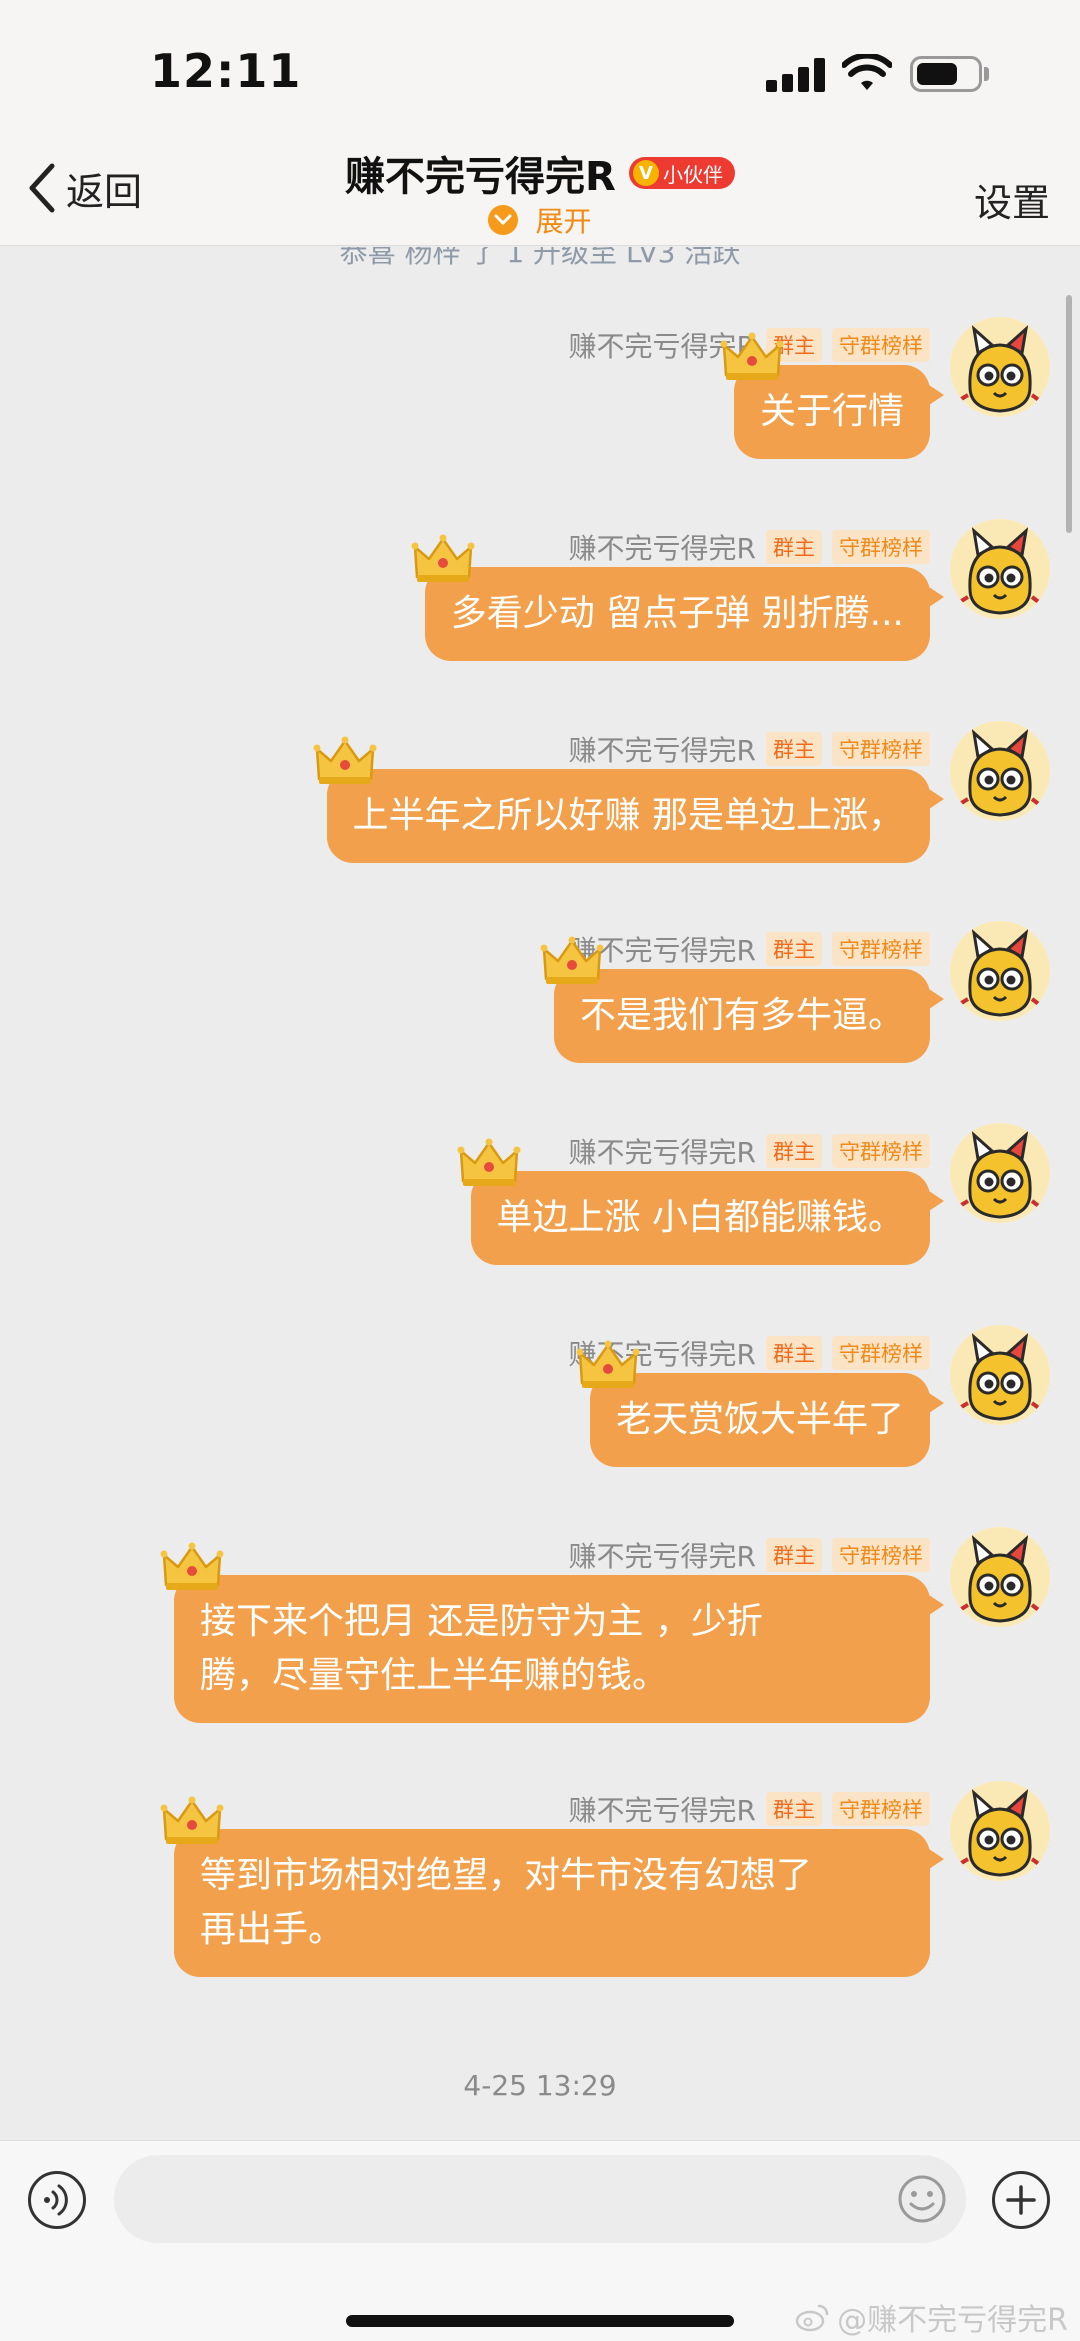  I want to click on battery-icon, so click(946, 74).